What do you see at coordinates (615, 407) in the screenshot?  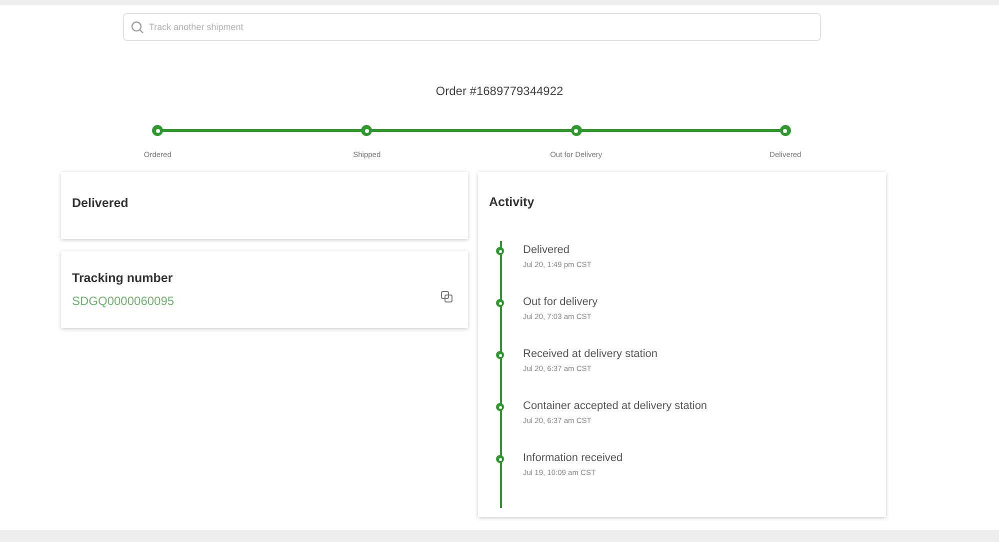 I see `event-title: Container accepted at delivery station` at bounding box center [615, 407].